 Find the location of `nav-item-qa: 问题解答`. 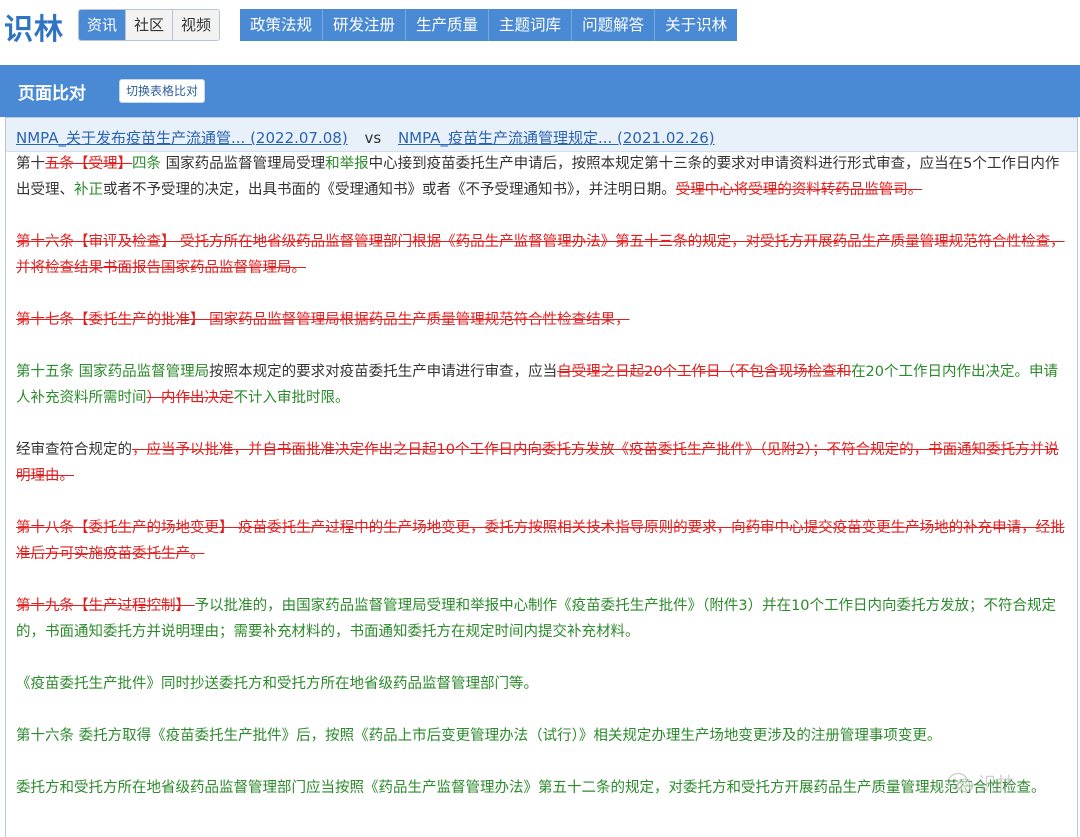

nav-item-qa: 问题解答 is located at coordinates (614, 25).